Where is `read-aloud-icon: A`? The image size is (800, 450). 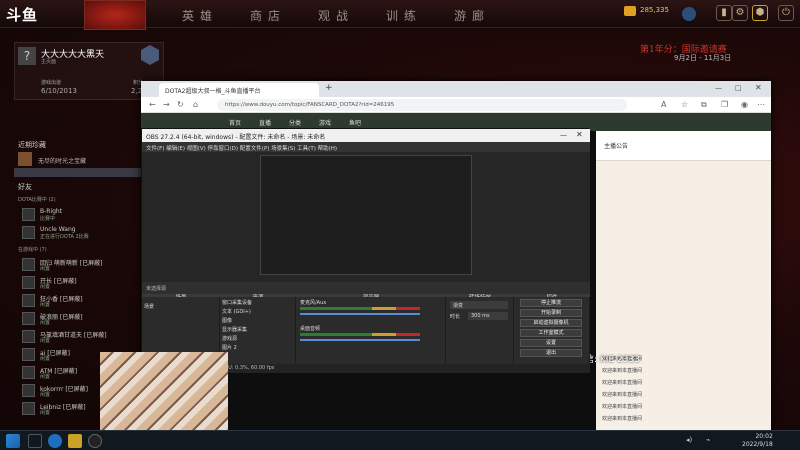 read-aloud-icon: A is located at coordinates (663, 104).